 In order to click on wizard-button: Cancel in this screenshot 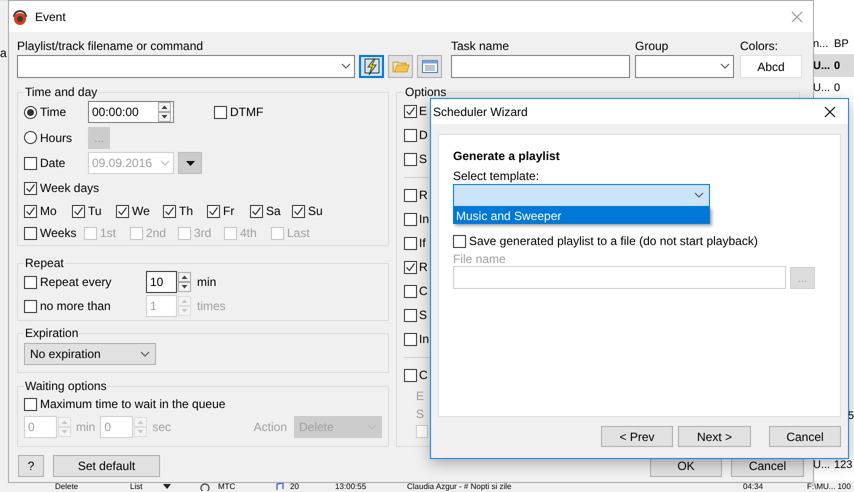, I will do `click(805, 436)`.